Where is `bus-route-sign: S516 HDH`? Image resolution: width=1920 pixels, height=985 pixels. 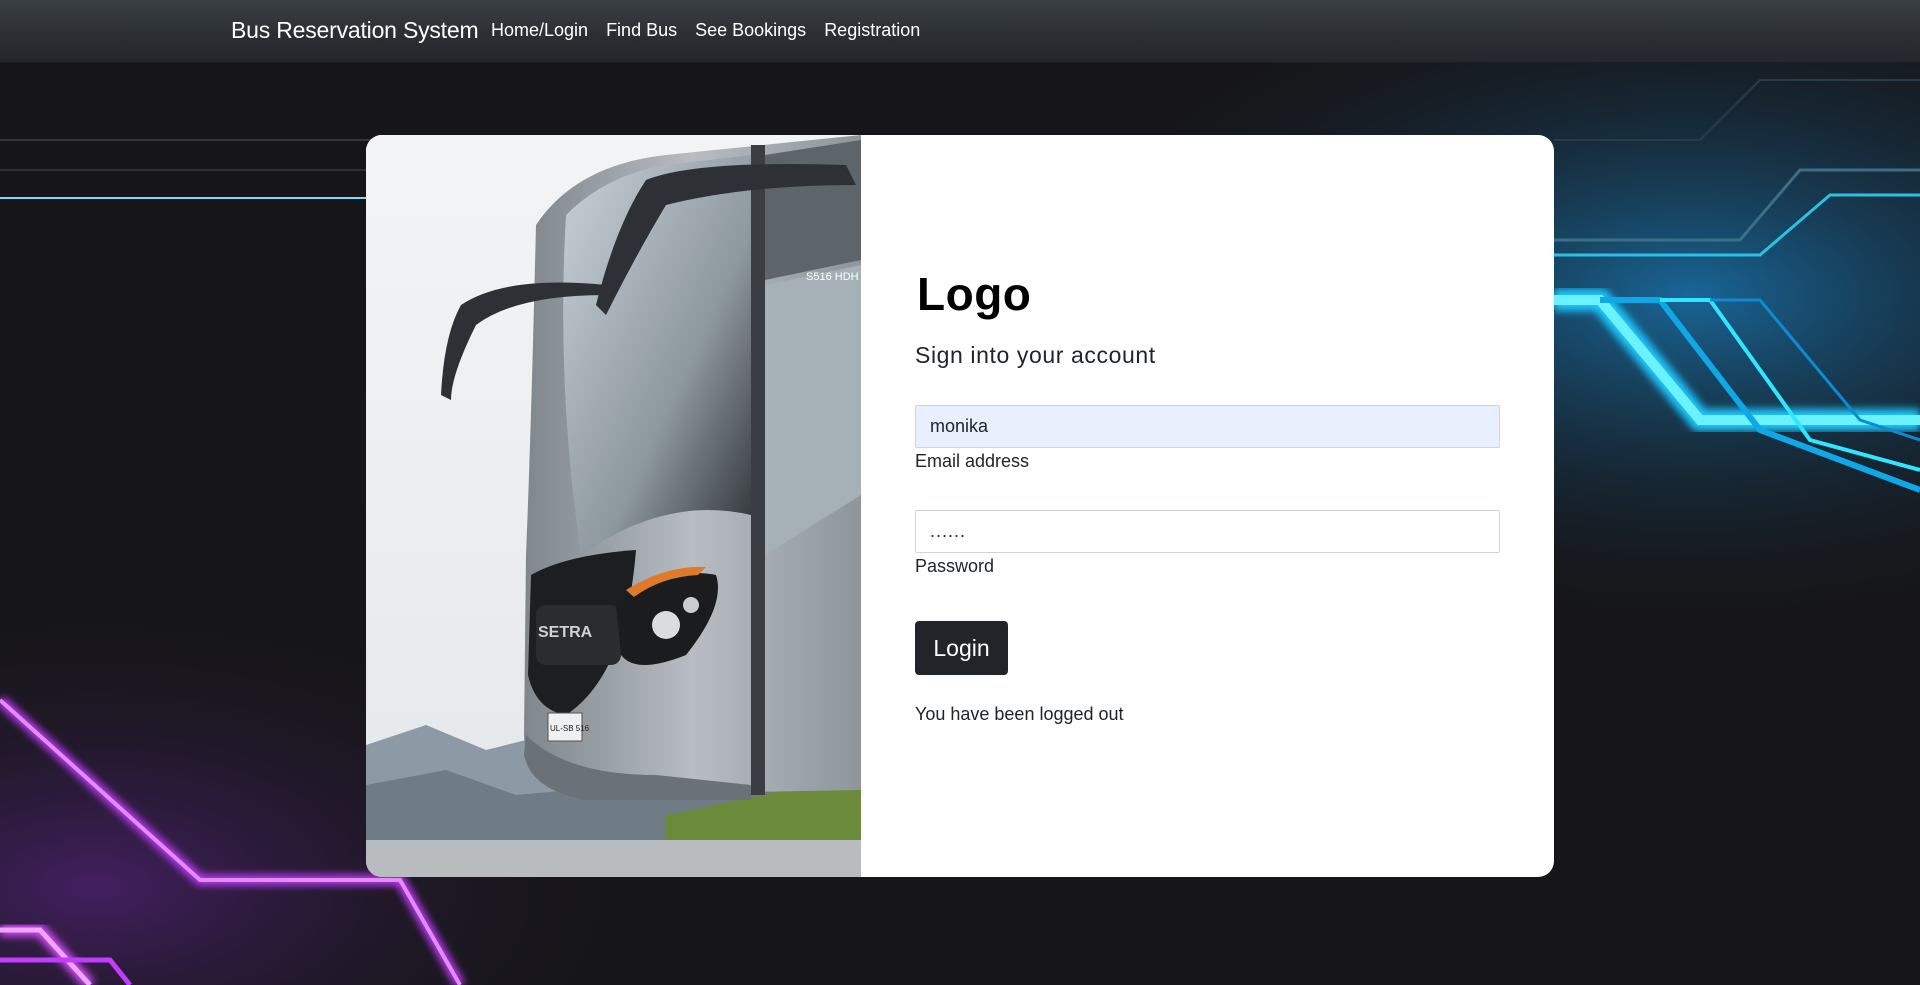
bus-route-sign: S516 HDH is located at coordinates (832, 277).